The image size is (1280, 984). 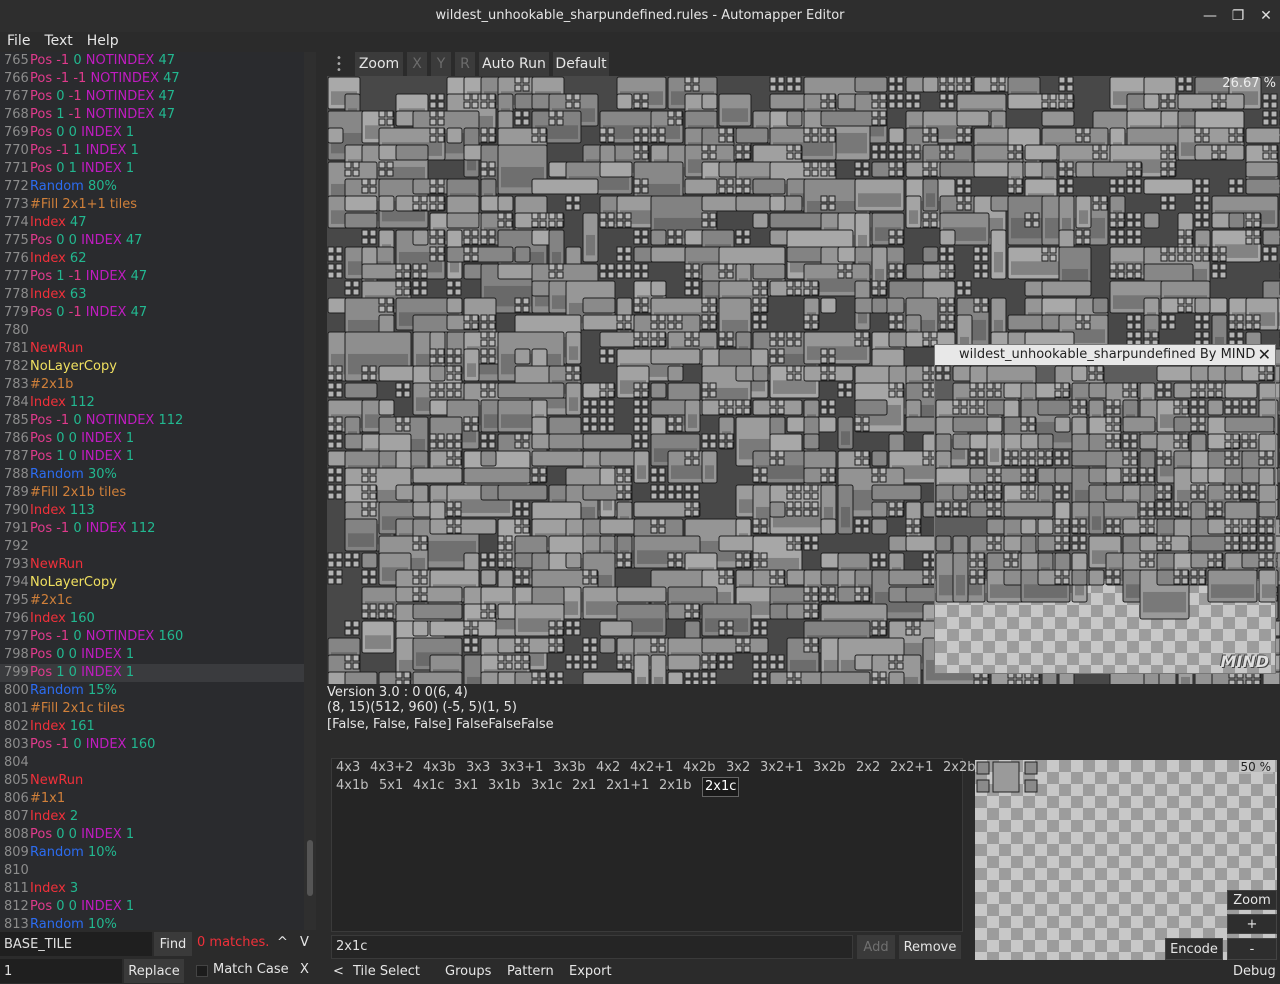 What do you see at coordinates (391, 768) in the screenshot?
I see `group-tag: 4x3+2` at bounding box center [391, 768].